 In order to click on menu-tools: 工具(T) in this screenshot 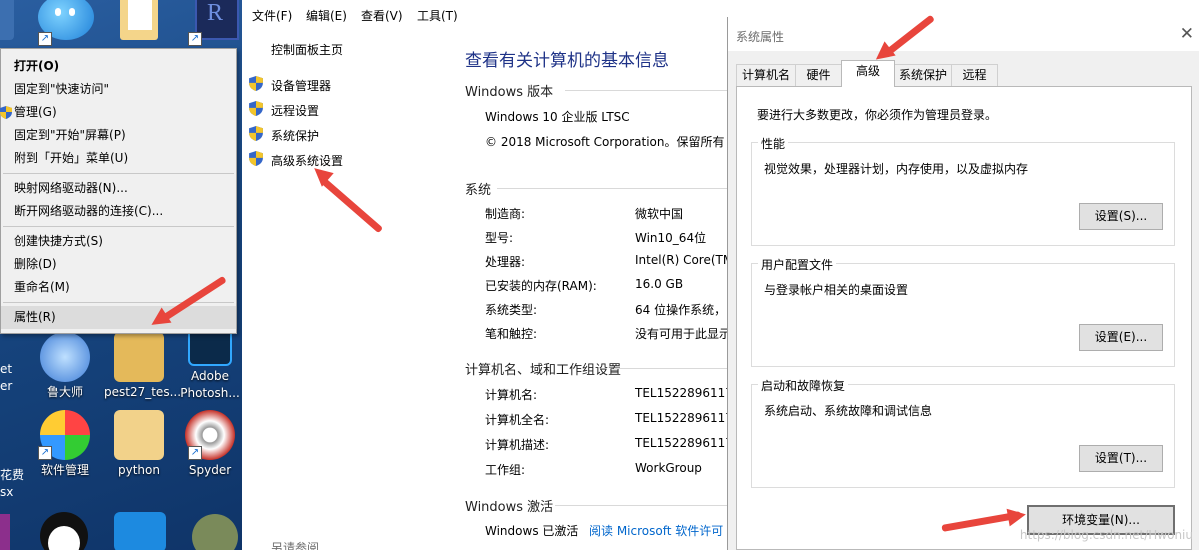, I will do `click(437, 15)`.